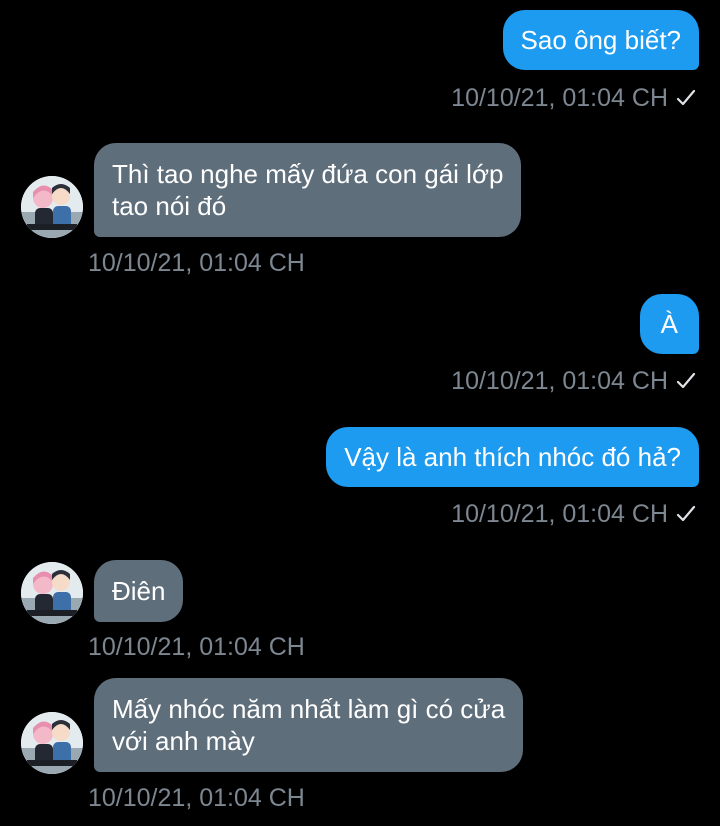 The image size is (720, 826). I want to click on message-text: Điên, so click(139, 591).